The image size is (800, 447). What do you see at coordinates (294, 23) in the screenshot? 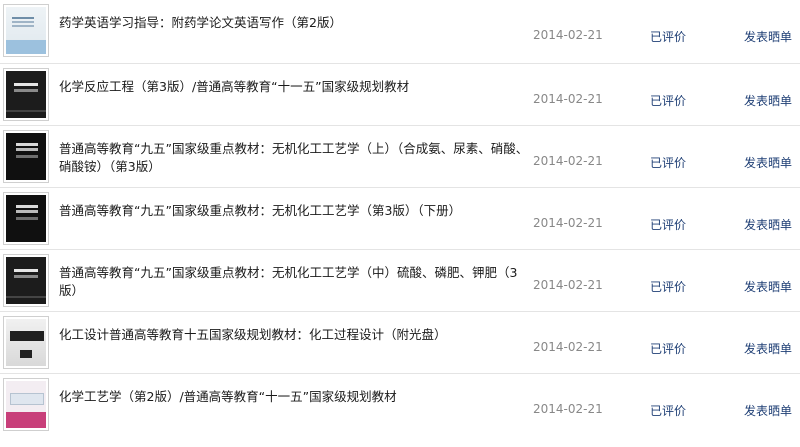
I see `book-title-link: 药学英语学习指导：附药学论文英语写作（第2版）` at bounding box center [294, 23].